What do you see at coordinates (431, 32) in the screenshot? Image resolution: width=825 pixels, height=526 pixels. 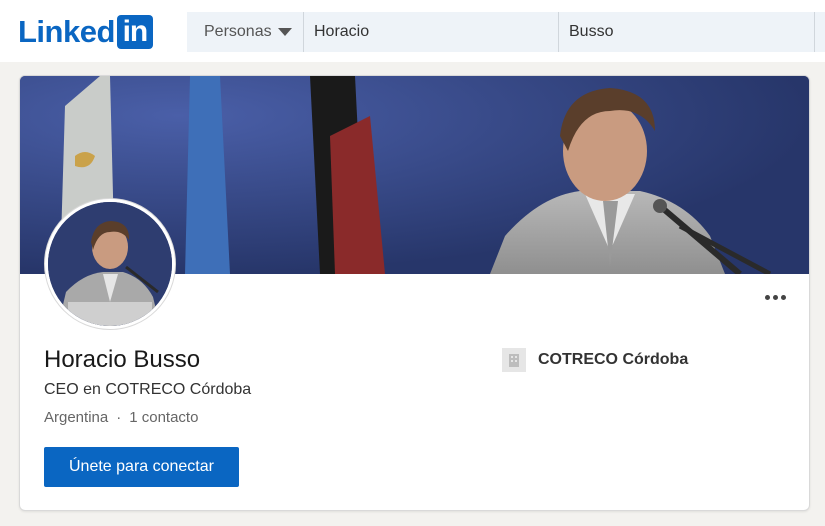 I see `first-name-search-field: Horacio` at bounding box center [431, 32].